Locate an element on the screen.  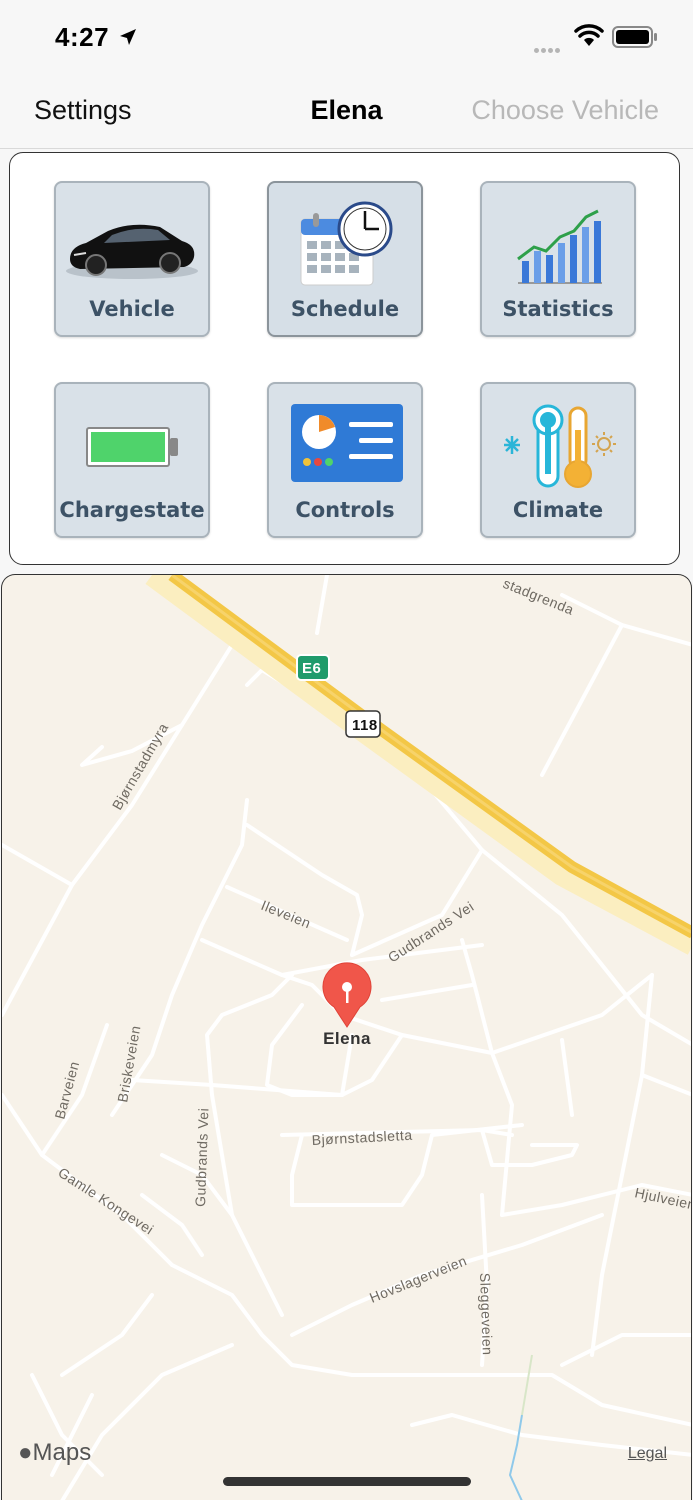
controls-icon is located at coordinates (347, 443).